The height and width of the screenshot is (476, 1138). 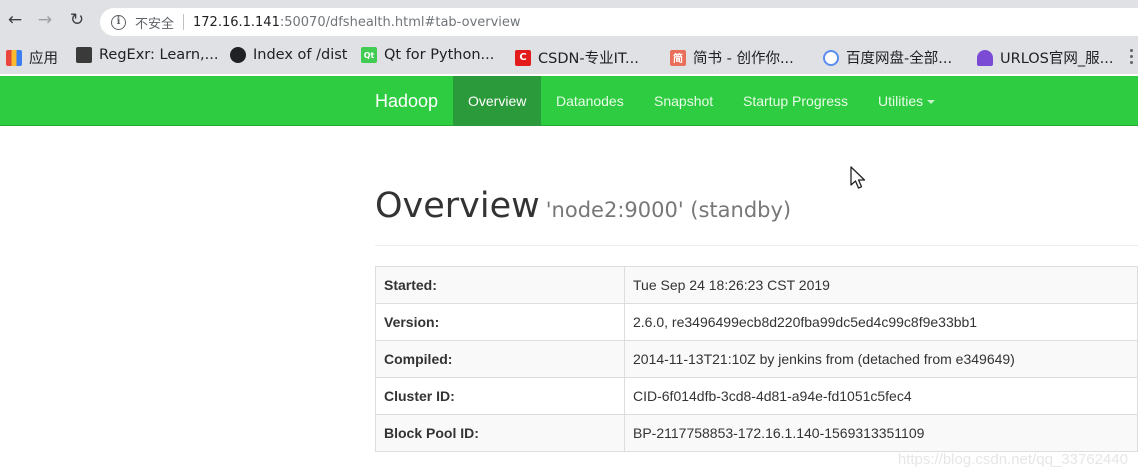 I want to click on baidu-pan-icon, so click(x=831, y=57).